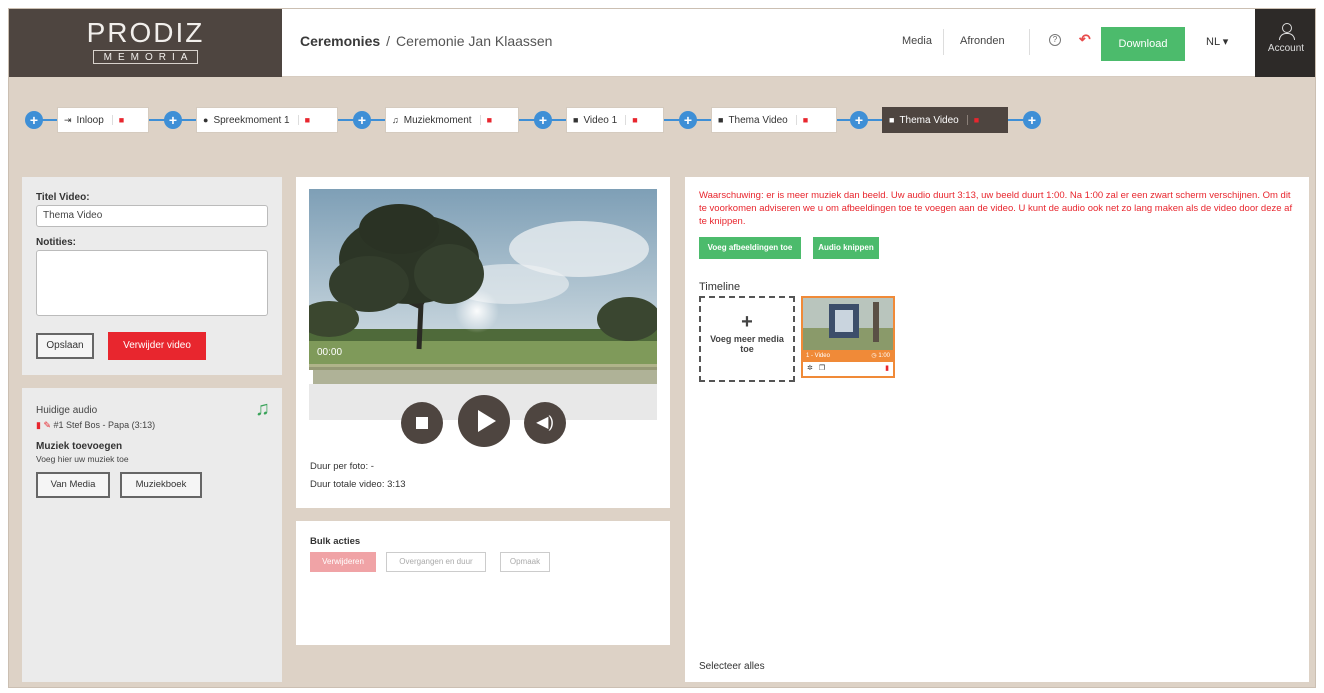 This screenshot has width=1324, height=693. I want to click on current-audio-track: #1 Stef Bos - Papa (3:13), so click(104, 425).